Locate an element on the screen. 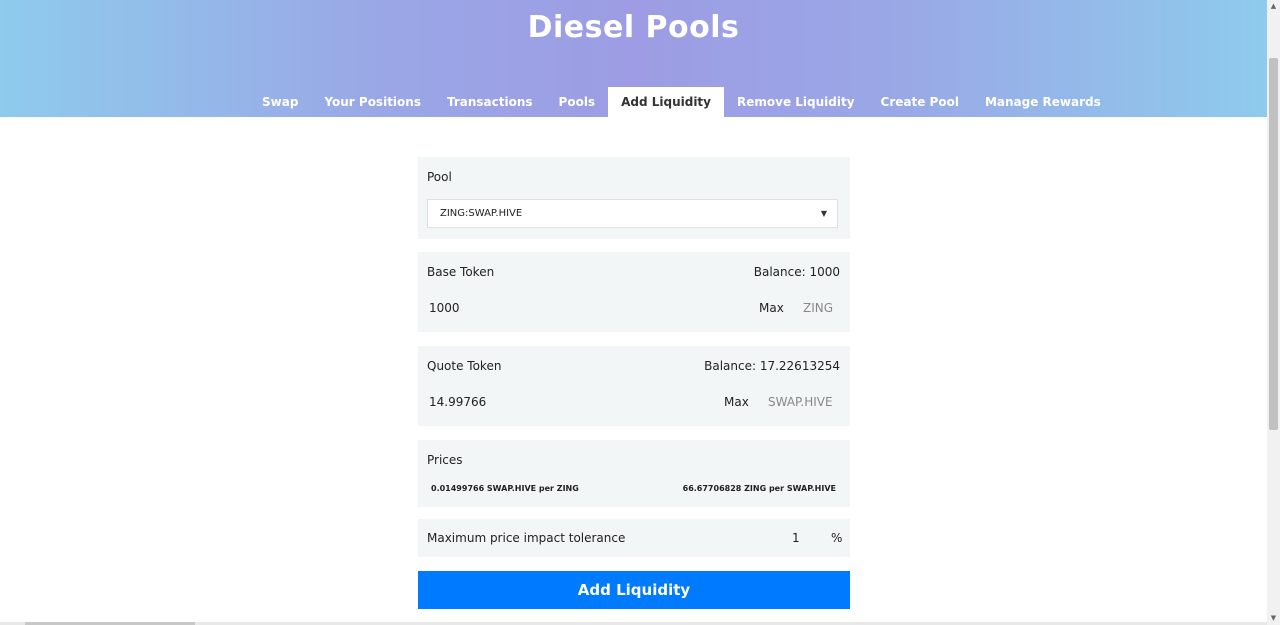 This screenshot has height=625, width=1280. tab-transactions: Transactions is located at coordinates (490, 102).